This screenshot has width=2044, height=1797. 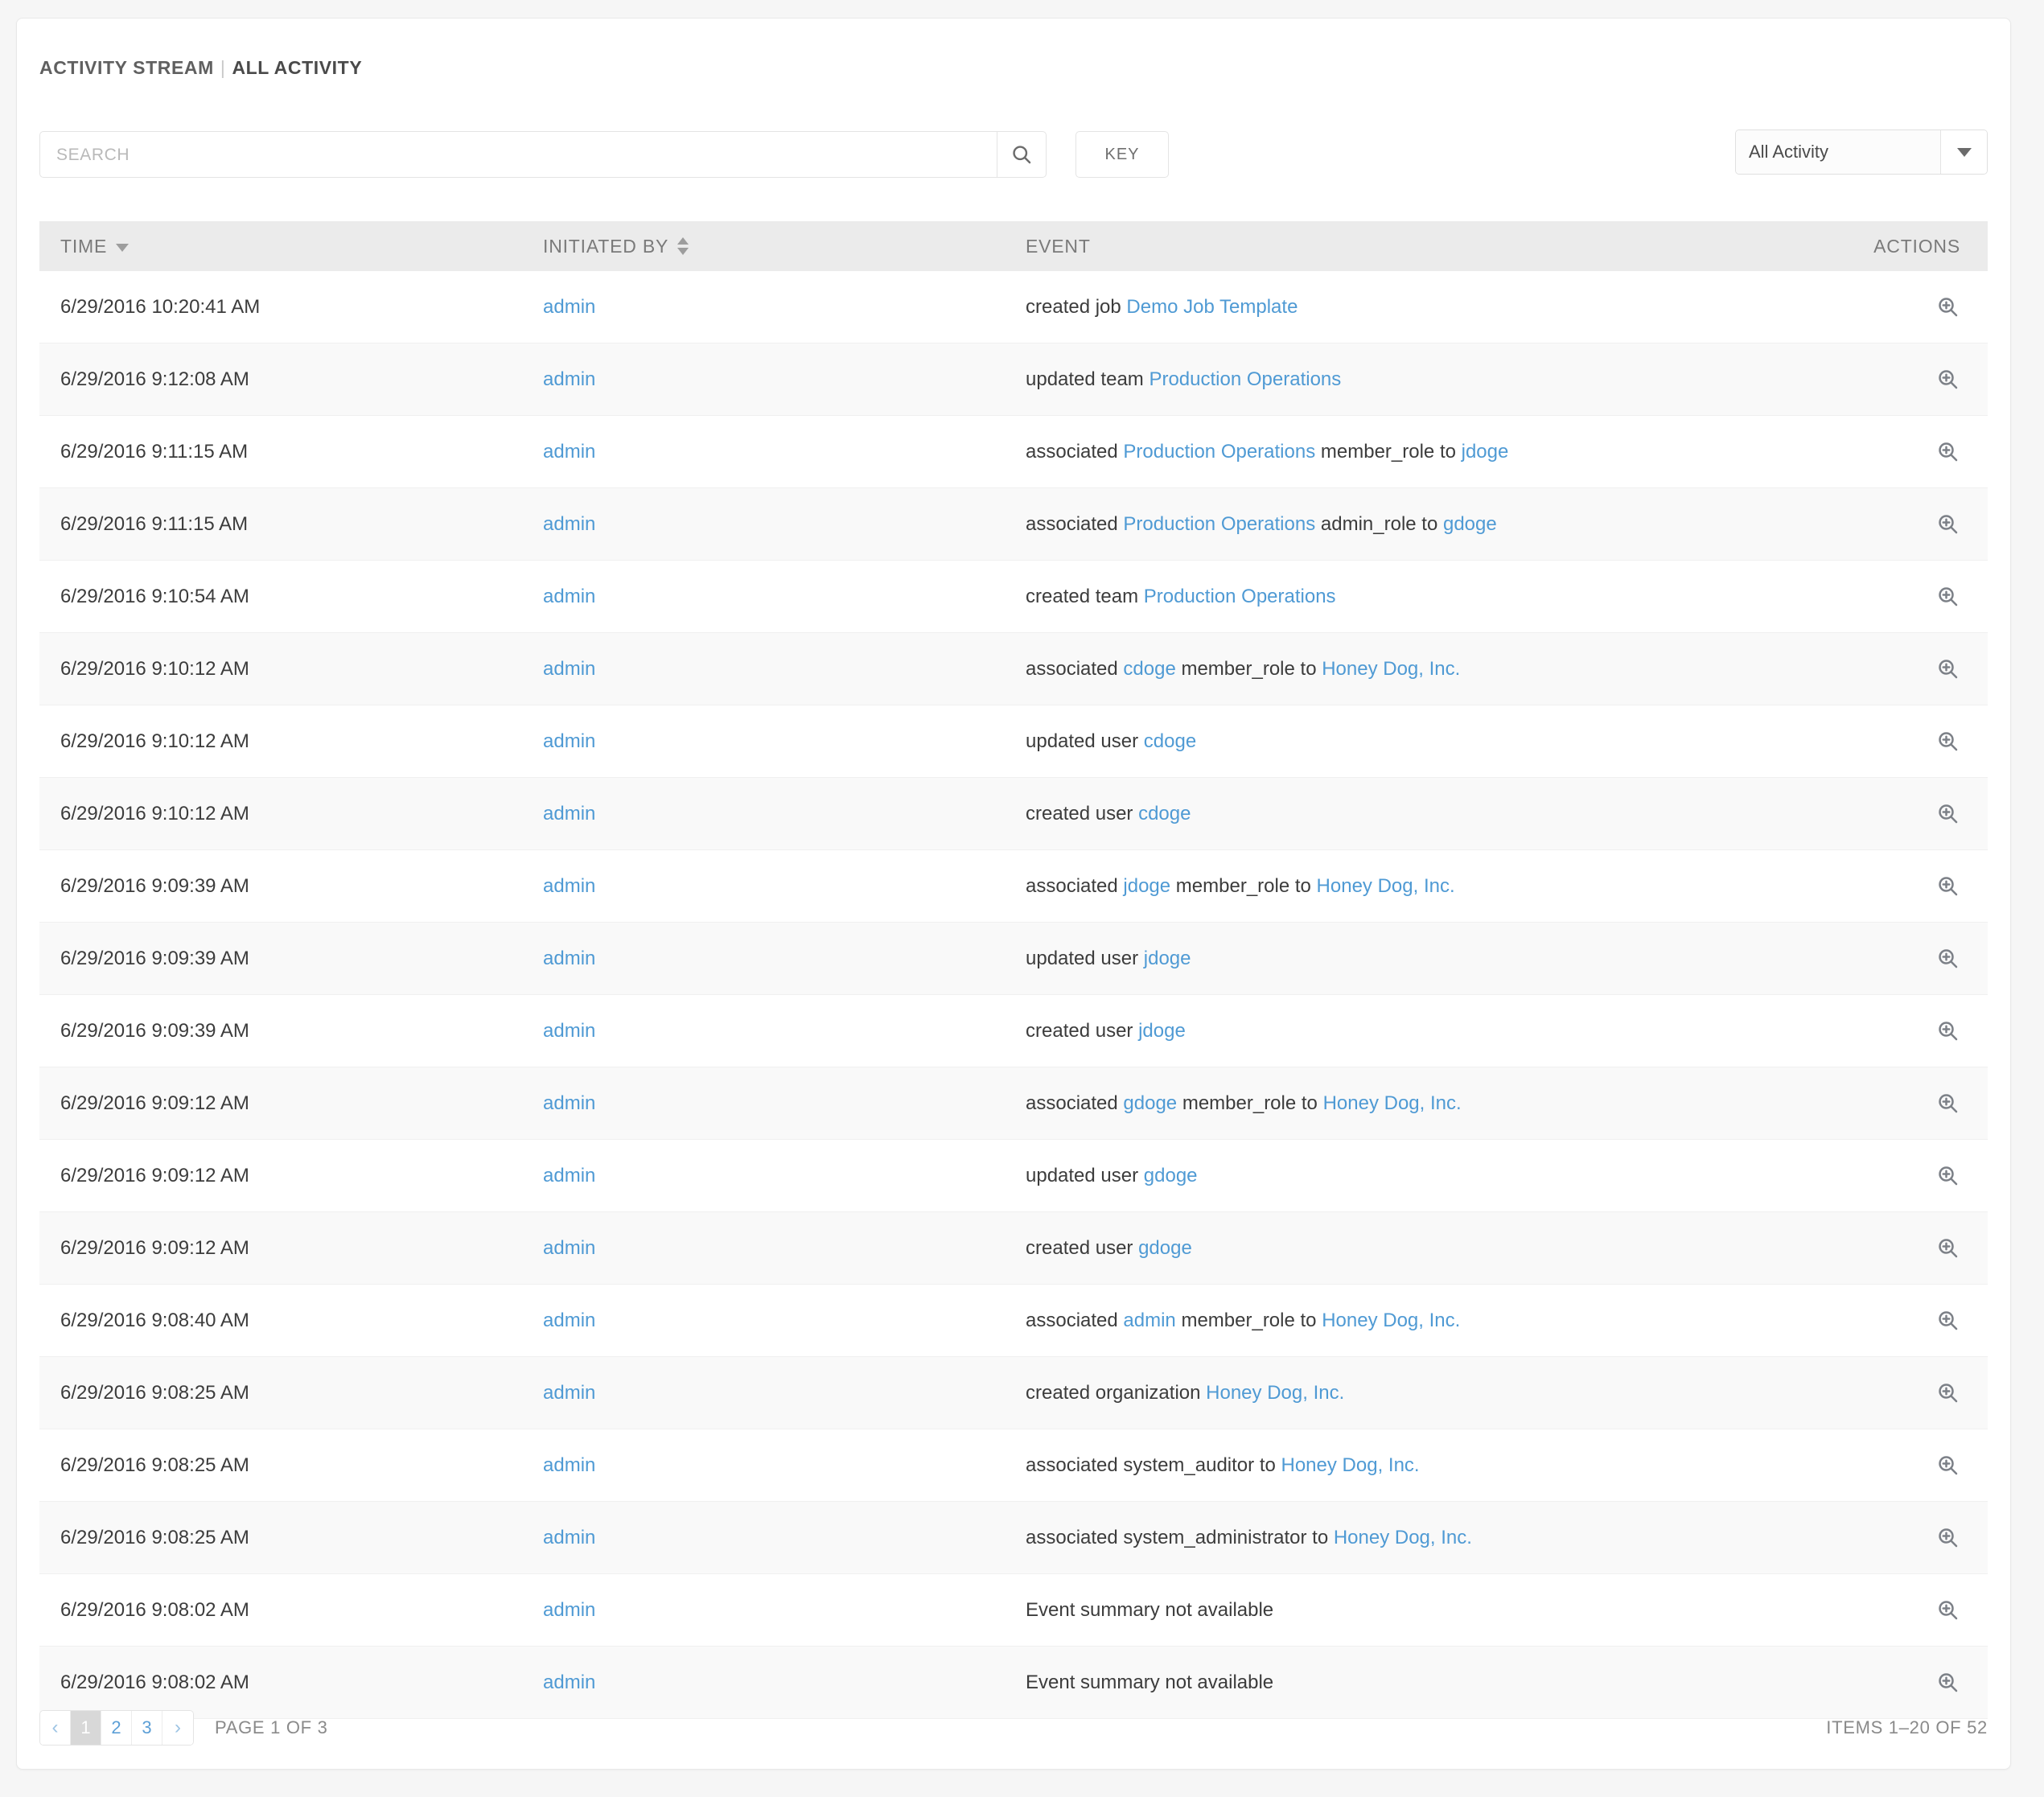 What do you see at coordinates (126, 67) in the screenshot?
I see `breadcrumb-parent: ACTIVITY STREAM` at bounding box center [126, 67].